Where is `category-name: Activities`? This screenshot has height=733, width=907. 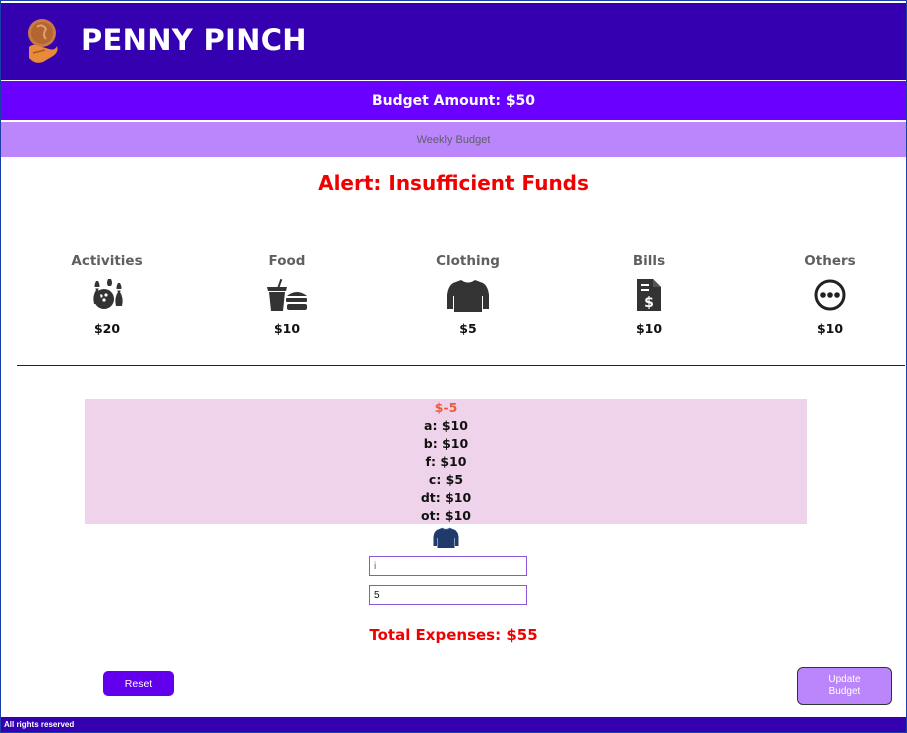
category-name: Activities is located at coordinates (107, 261).